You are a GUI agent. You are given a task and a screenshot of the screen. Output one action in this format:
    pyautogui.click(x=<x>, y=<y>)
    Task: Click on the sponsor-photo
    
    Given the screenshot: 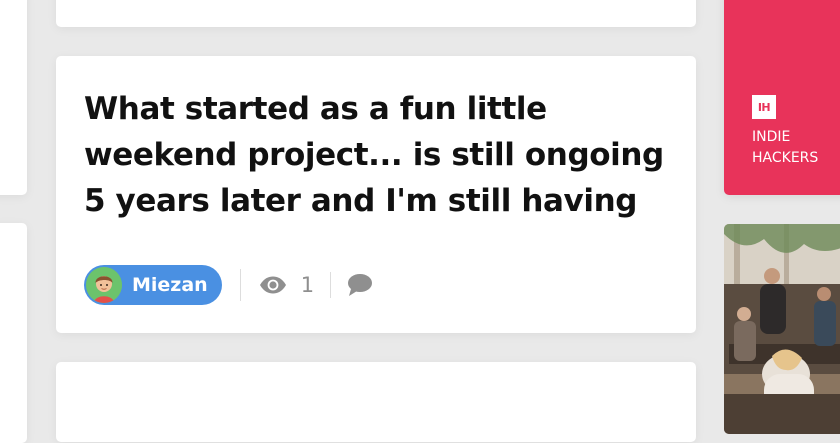 What is the action you would take?
    pyautogui.click(x=782, y=329)
    